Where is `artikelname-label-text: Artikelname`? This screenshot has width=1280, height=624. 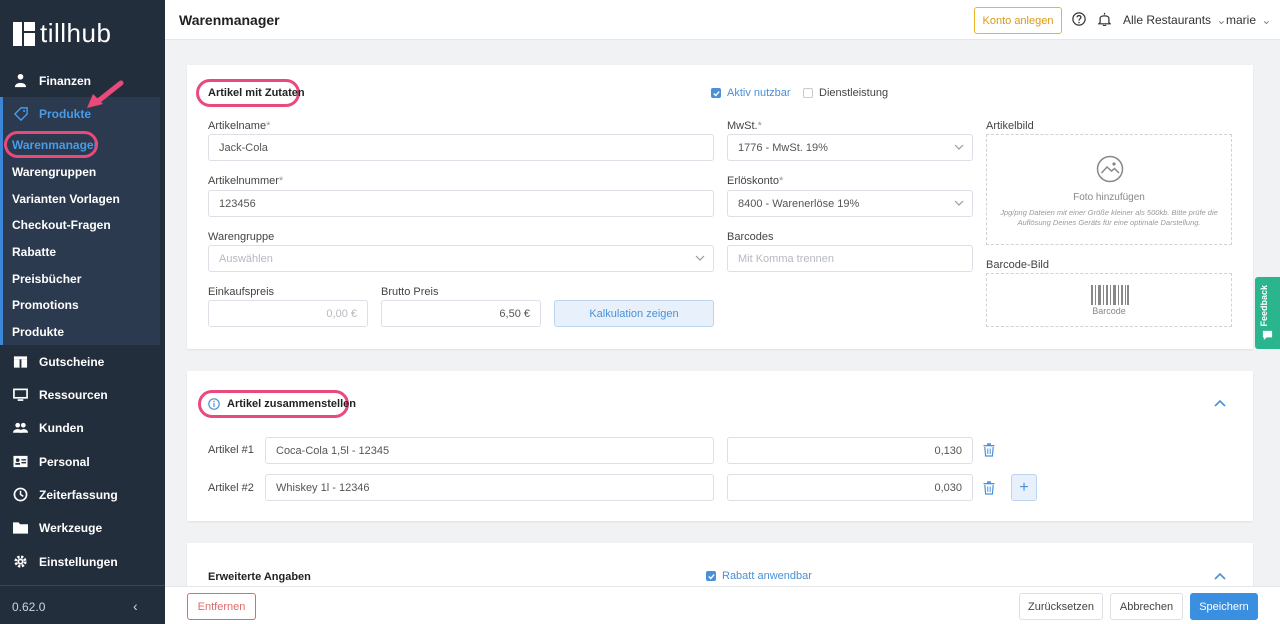 artikelname-label-text: Artikelname is located at coordinates (237, 126).